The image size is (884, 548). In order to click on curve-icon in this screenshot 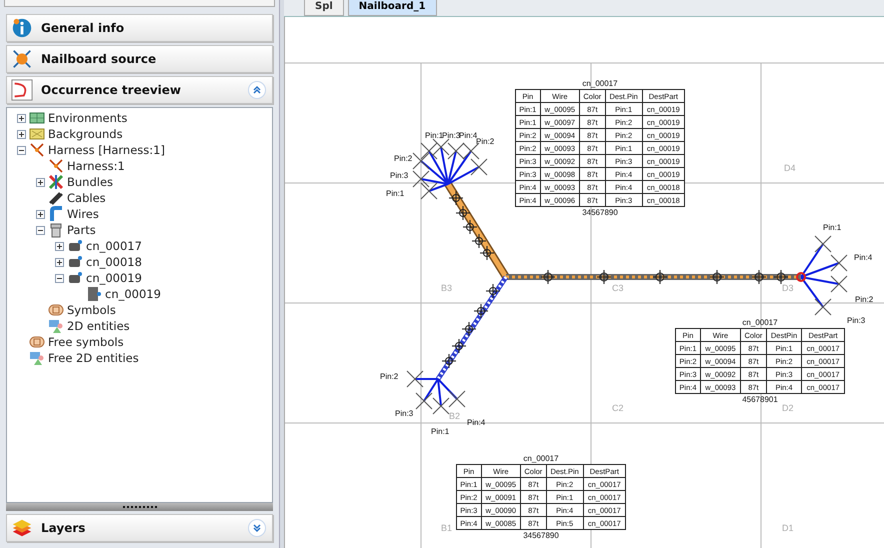, I will do `click(22, 90)`.